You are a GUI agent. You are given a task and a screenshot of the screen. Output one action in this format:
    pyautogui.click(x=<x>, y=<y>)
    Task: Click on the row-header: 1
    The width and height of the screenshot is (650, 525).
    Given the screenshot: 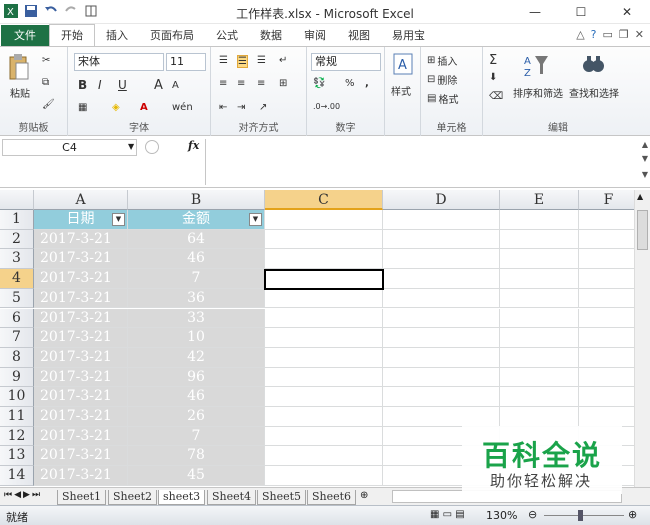 What is the action you would take?
    pyautogui.click(x=17, y=220)
    